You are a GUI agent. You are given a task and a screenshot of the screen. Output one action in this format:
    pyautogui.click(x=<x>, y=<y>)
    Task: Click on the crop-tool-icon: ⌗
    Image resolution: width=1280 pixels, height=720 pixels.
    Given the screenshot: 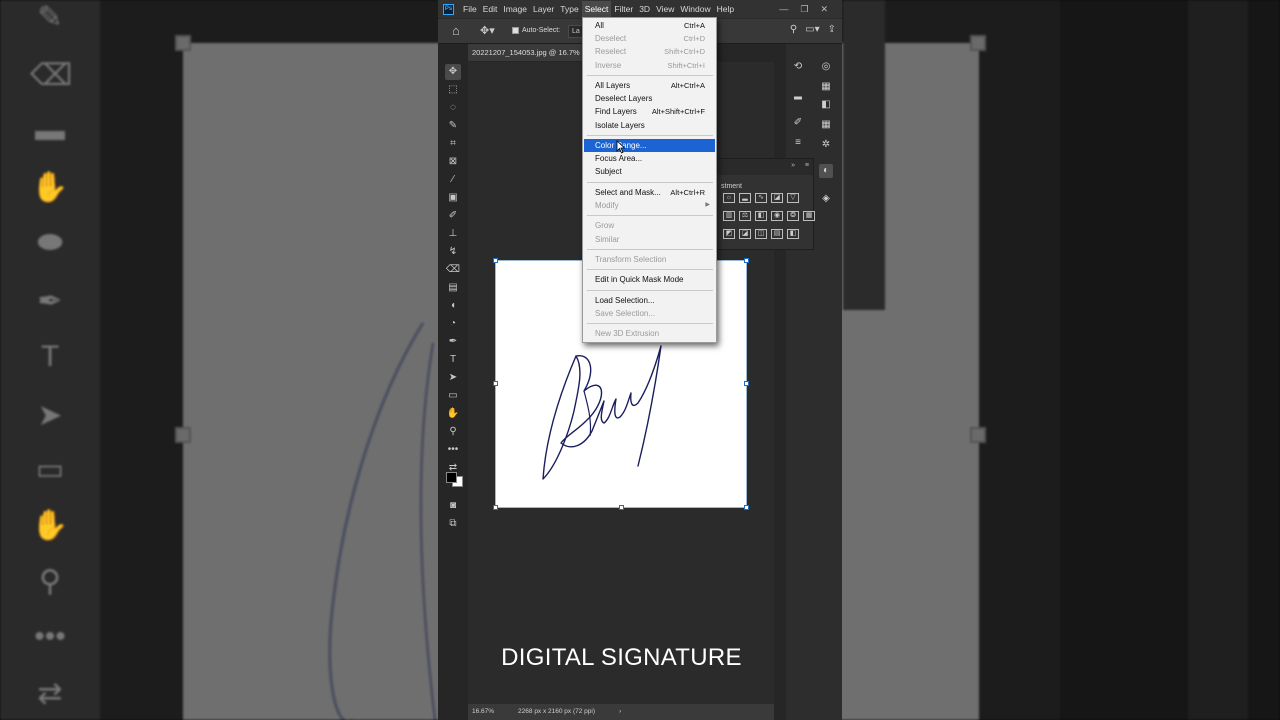 What is the action you would take?
    pyautogui.click(x=453, y=144)
    